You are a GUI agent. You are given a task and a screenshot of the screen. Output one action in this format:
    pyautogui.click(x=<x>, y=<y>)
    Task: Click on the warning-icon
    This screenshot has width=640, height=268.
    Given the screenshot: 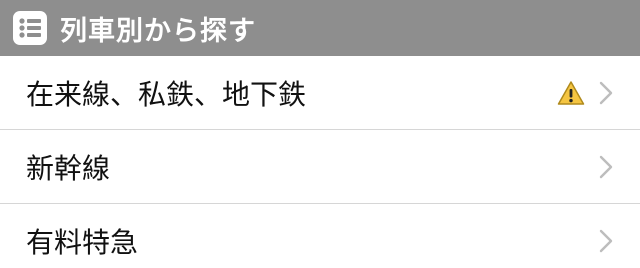 What is the action you would take?
    pyautogui.click(x=571, y=93)
    